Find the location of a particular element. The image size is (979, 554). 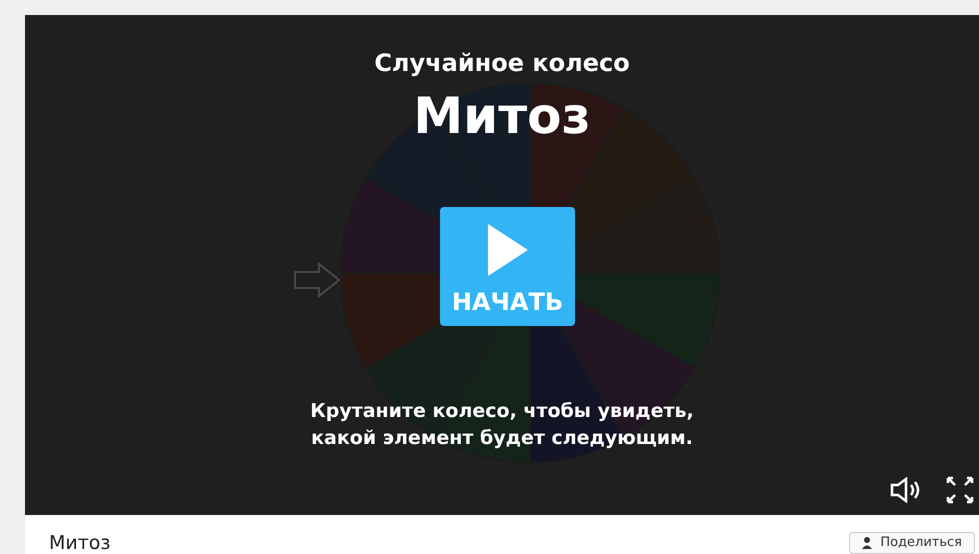

fullscreen-icon is located at coordinates (960, 490).